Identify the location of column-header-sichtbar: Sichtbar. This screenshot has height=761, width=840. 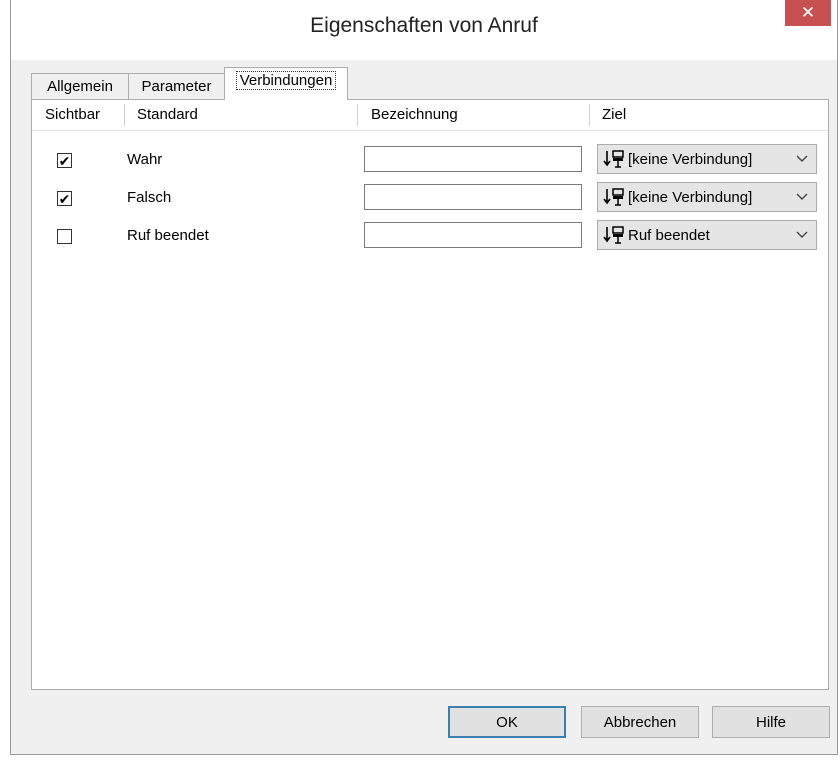
(72, 115).